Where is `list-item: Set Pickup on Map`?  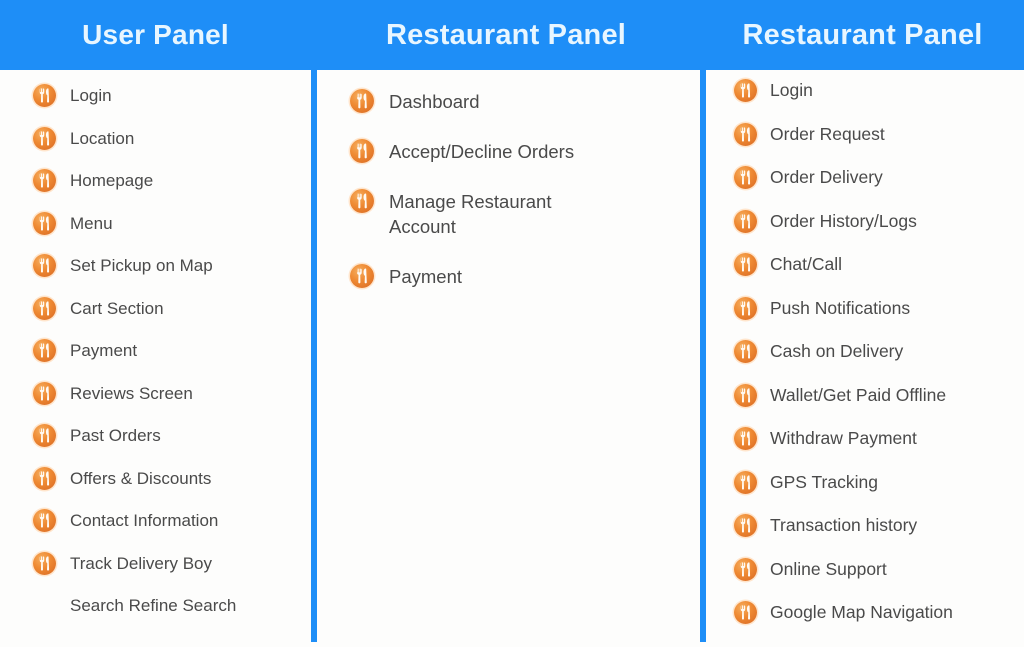
list-item: Set Pickup on Map is located at coordinates (172, 265).